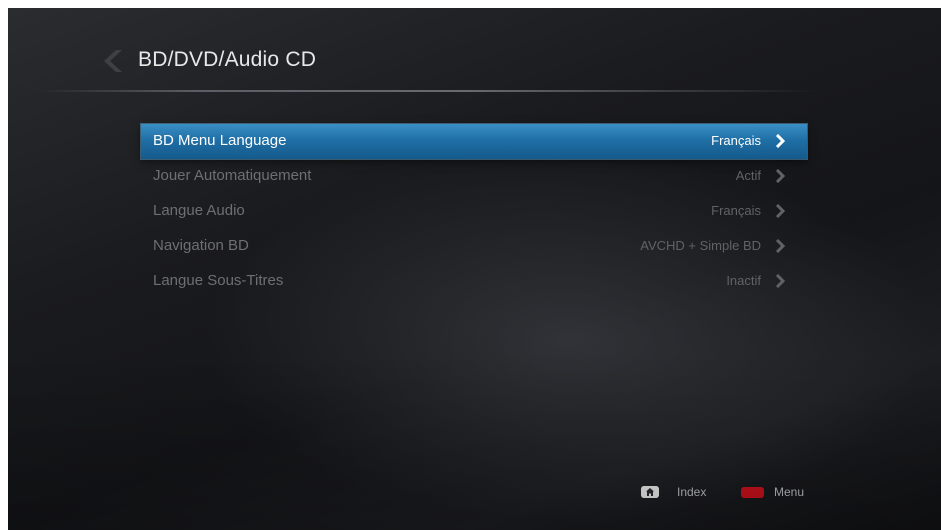 The width and height of the screenshot is (941, 530). I want to click on footer-hints: Index Menu, so click(723, 492).